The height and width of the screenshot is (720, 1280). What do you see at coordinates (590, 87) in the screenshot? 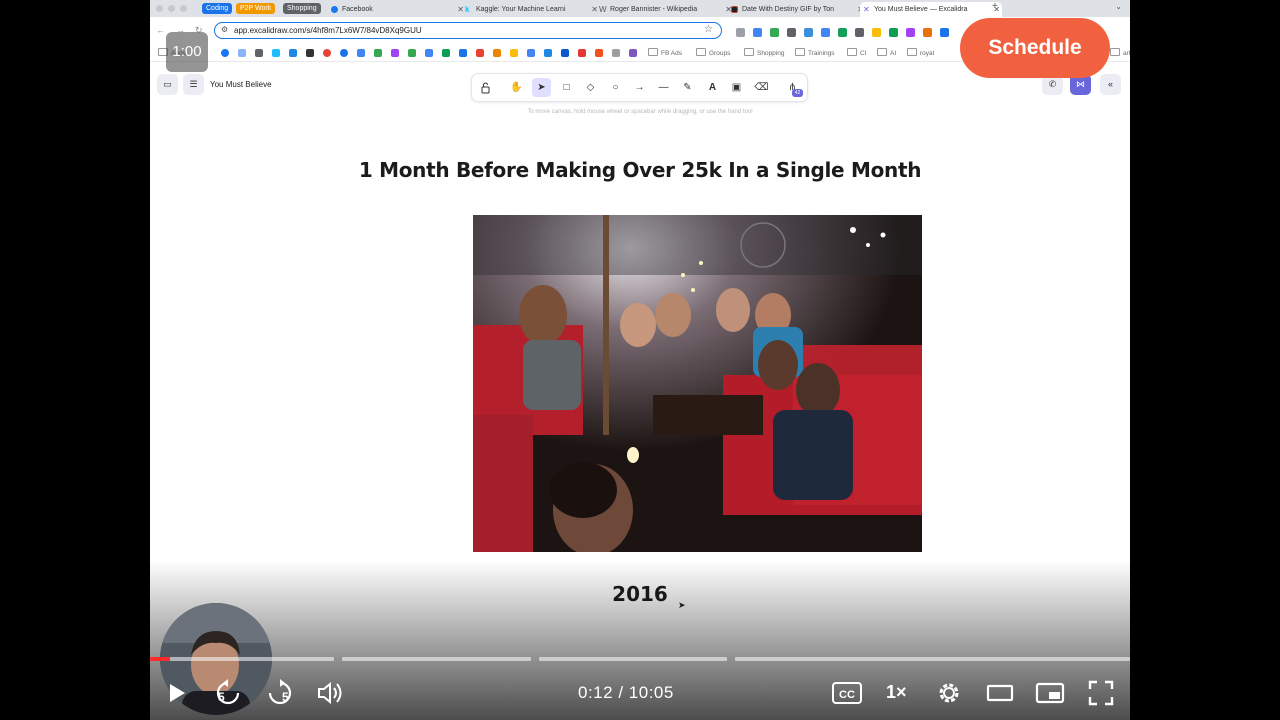
I see `diamond-icon: ◇` at bounding box center [590, 87].